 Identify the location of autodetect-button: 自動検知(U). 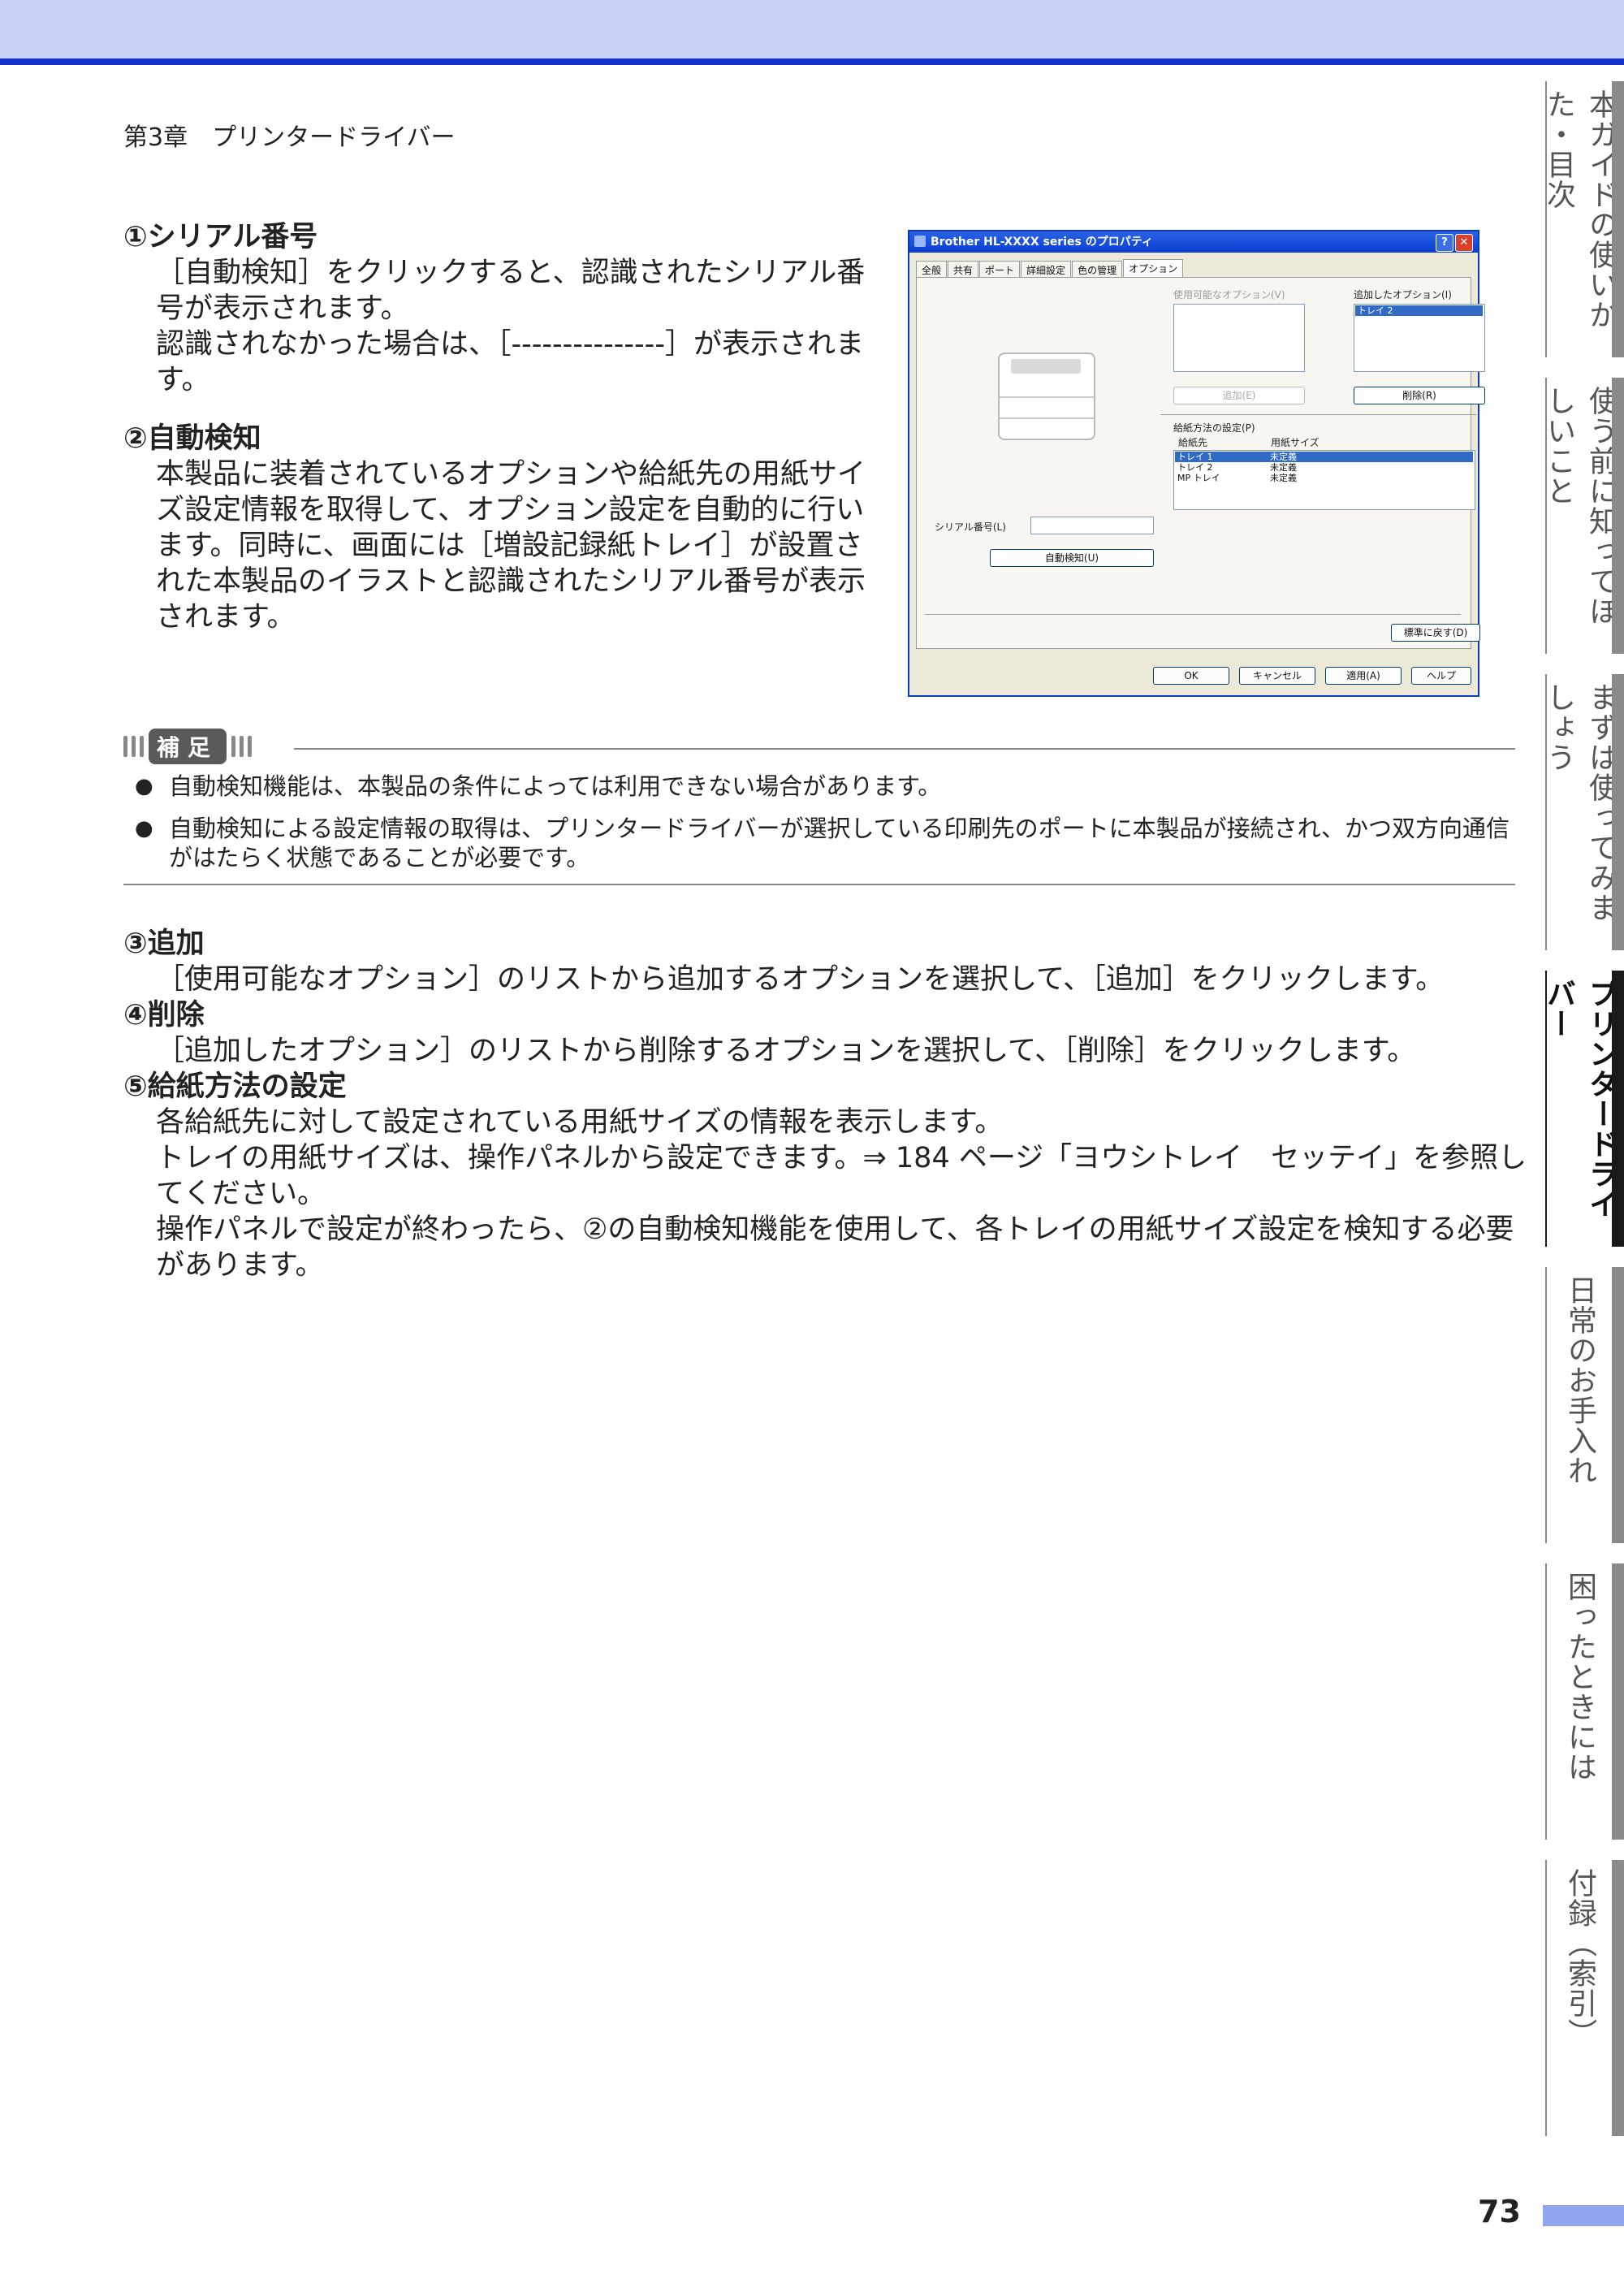
(1072, 558).